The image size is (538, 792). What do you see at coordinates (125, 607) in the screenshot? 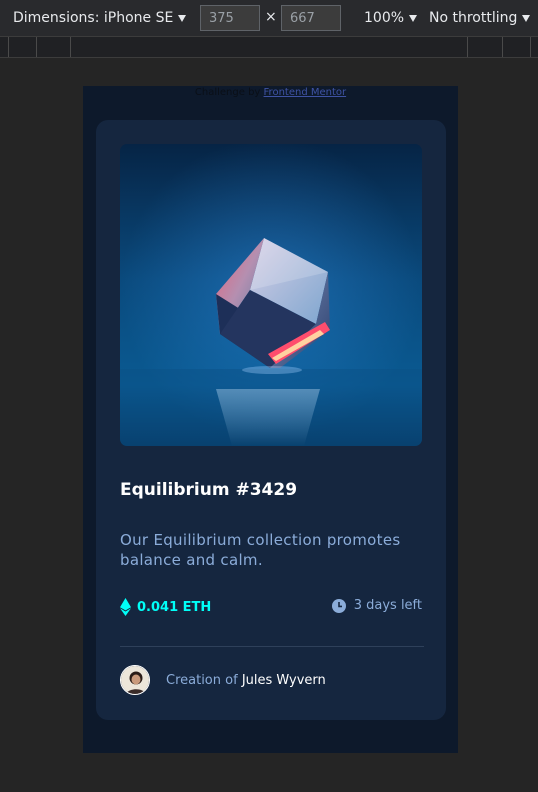
I see `ethereum-icon` at bounding box center [125, 607].